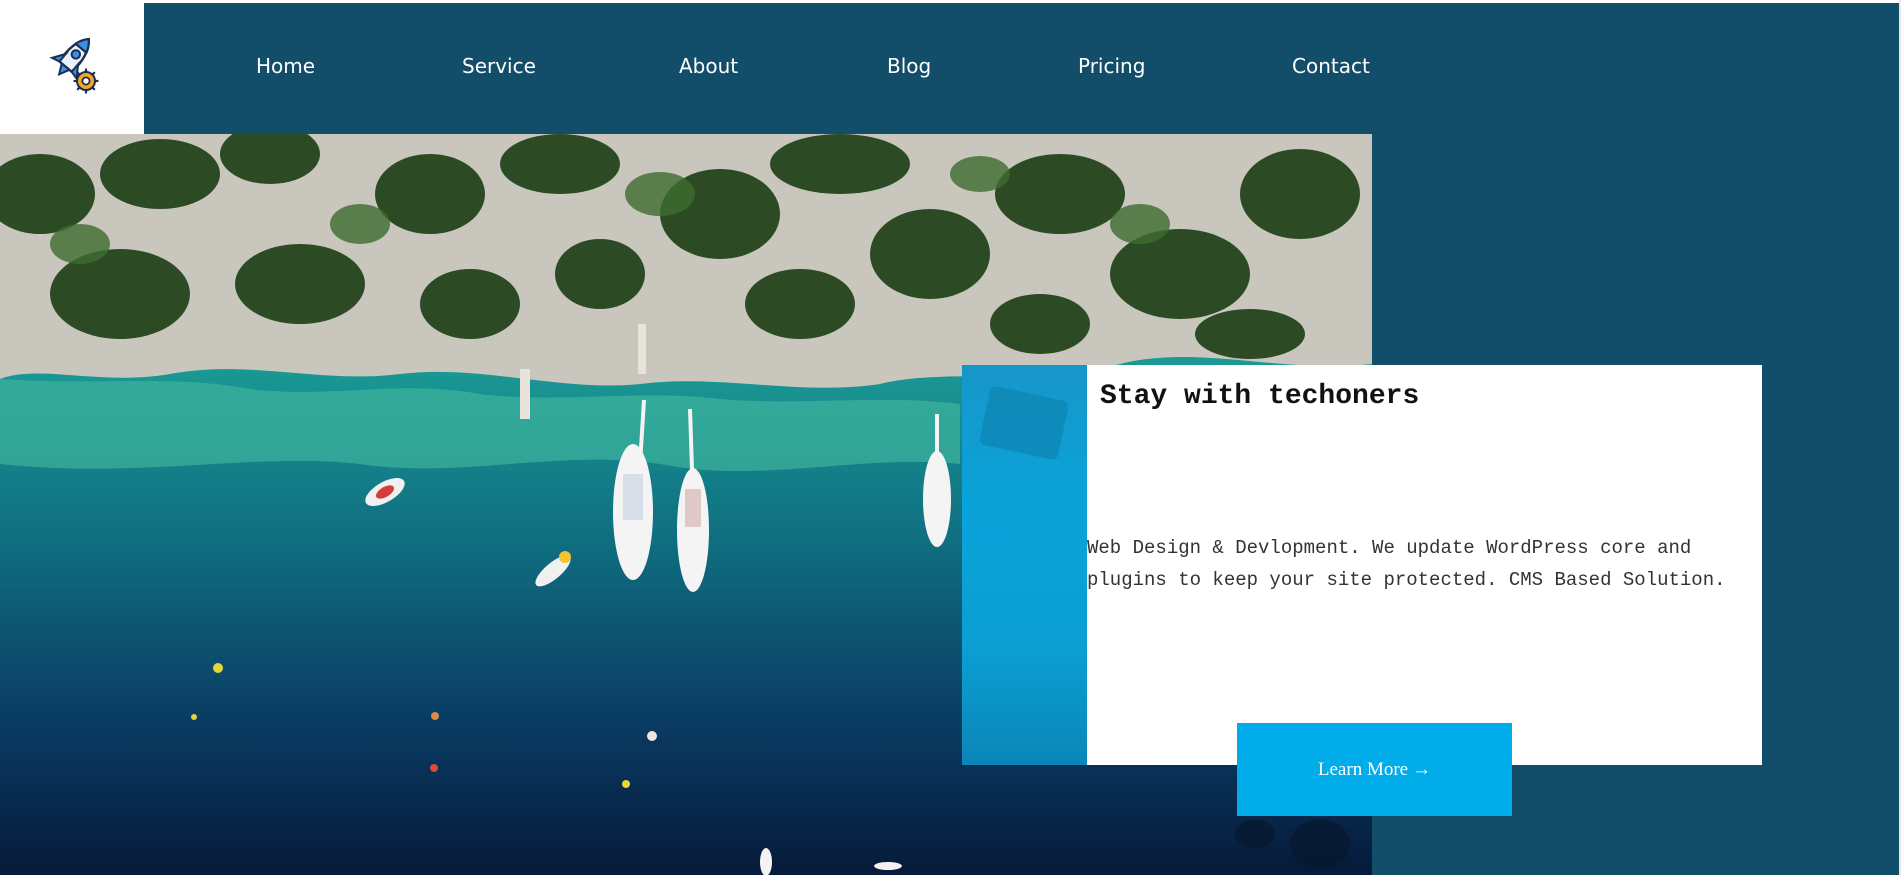 Image resolution: width=1901 pixels, height=875 pixels. I want to click on arrow-right-icon: →, so click(1422, 769).